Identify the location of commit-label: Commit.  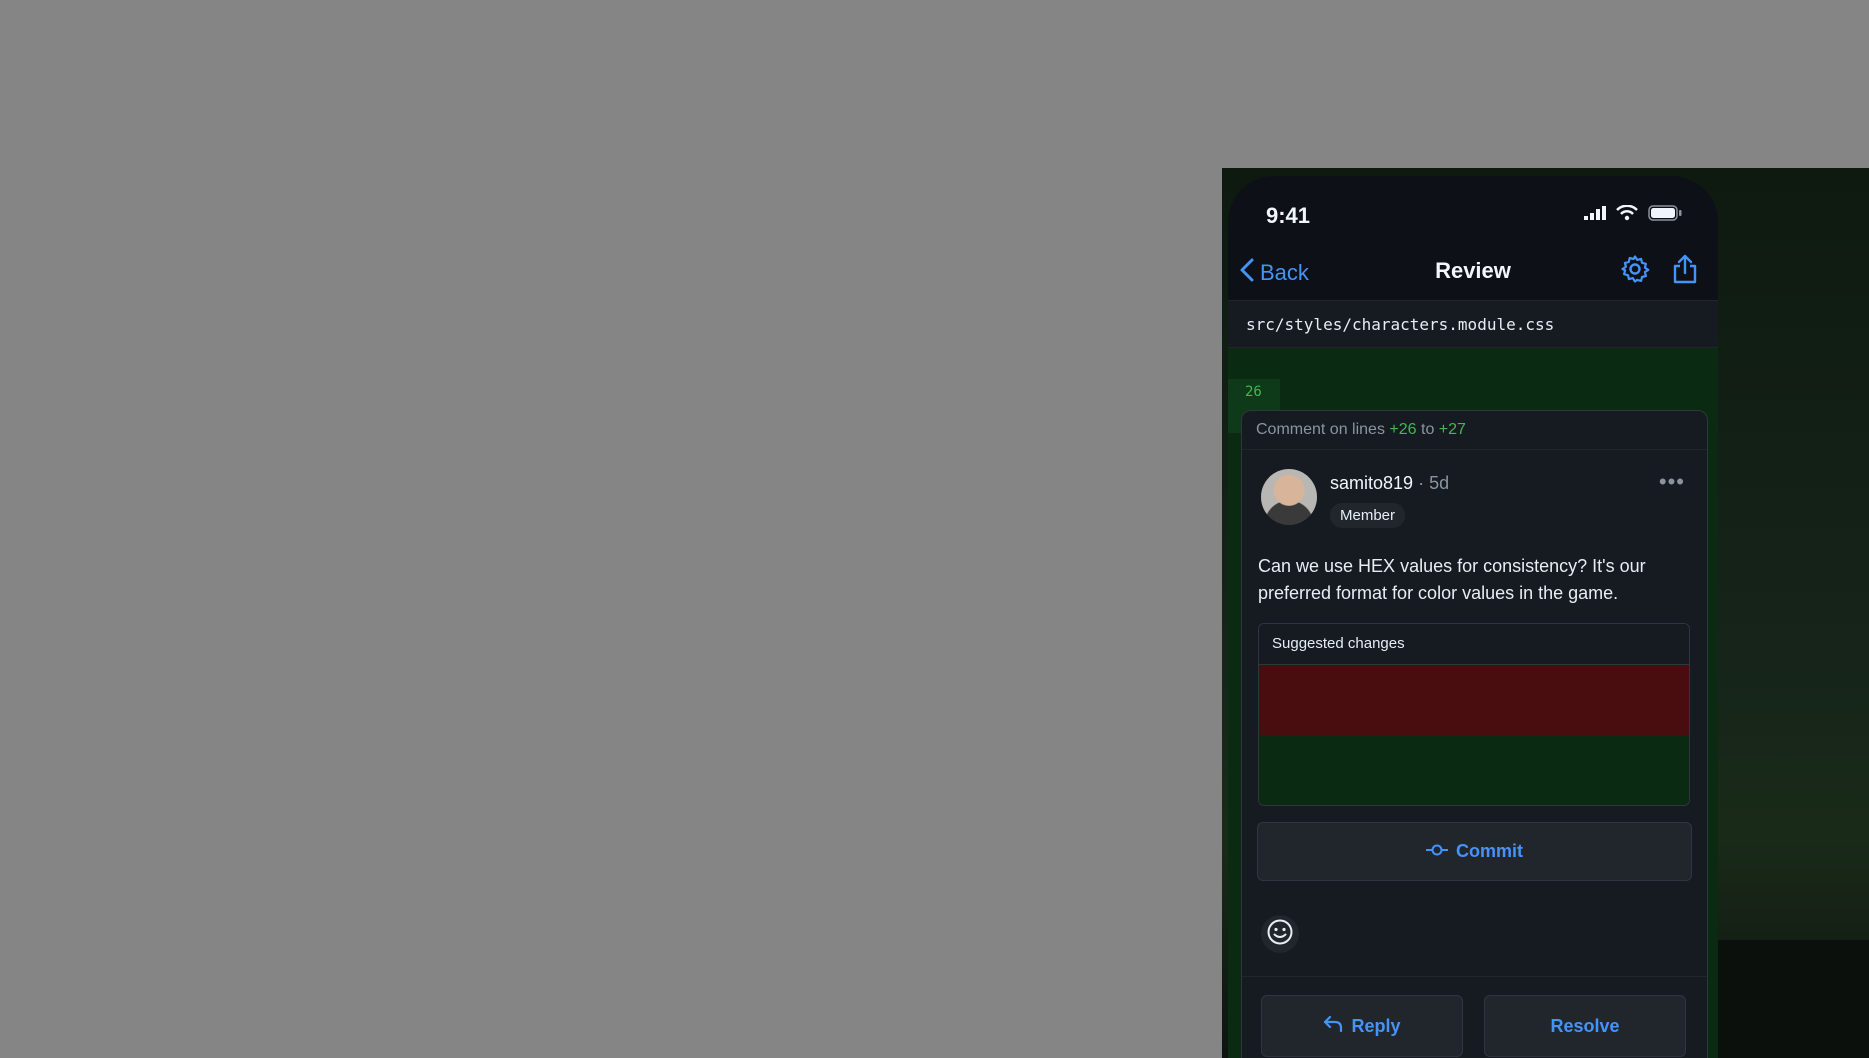
(1489, 851).